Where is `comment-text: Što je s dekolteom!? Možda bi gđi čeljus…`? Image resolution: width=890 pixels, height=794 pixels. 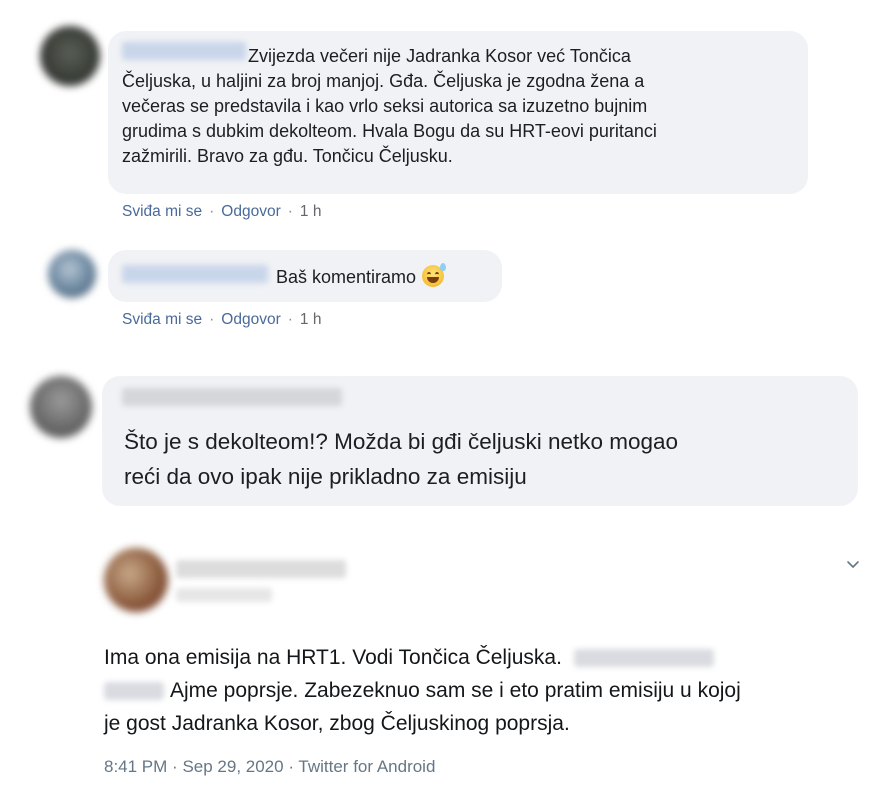
comment-text: Što je s dekolteom!? Možda bi gđi čeljus… is located at coordinates (484, 459).